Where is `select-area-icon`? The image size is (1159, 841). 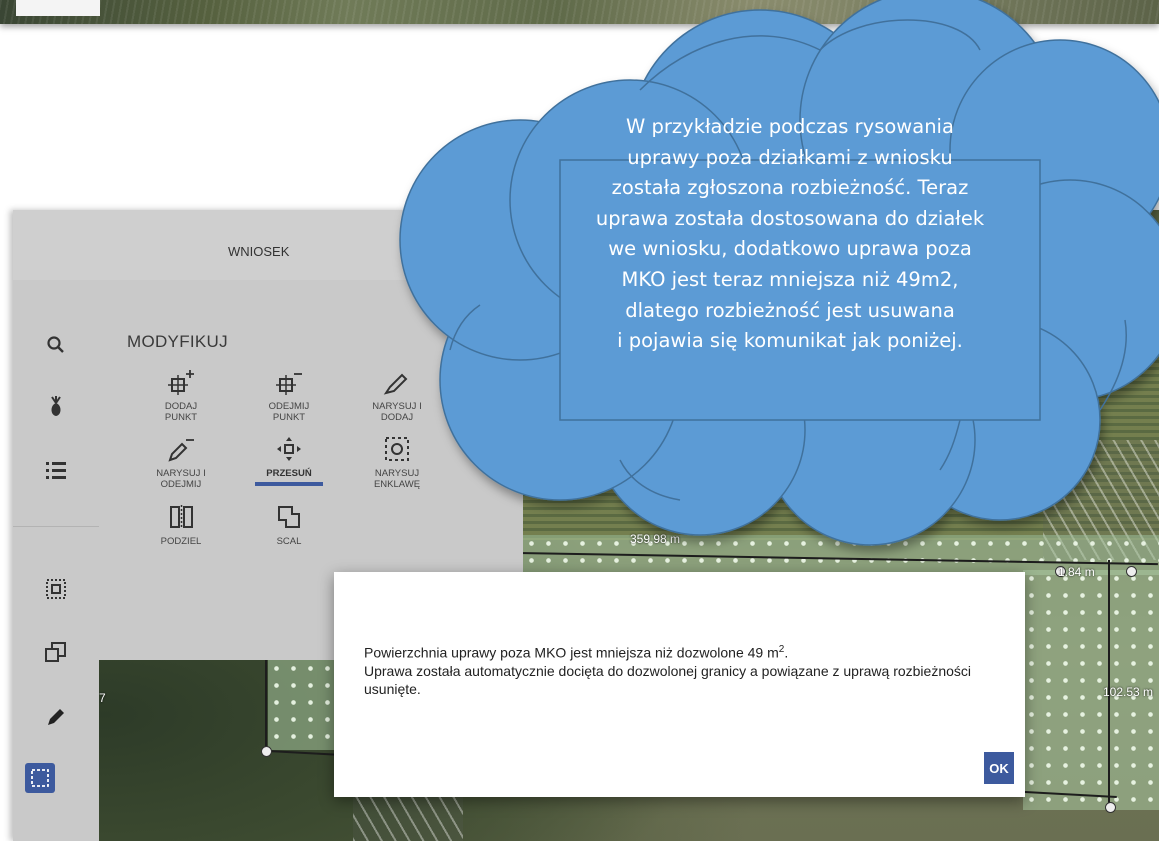 select-area-icon is located at coordinates (56, 589).